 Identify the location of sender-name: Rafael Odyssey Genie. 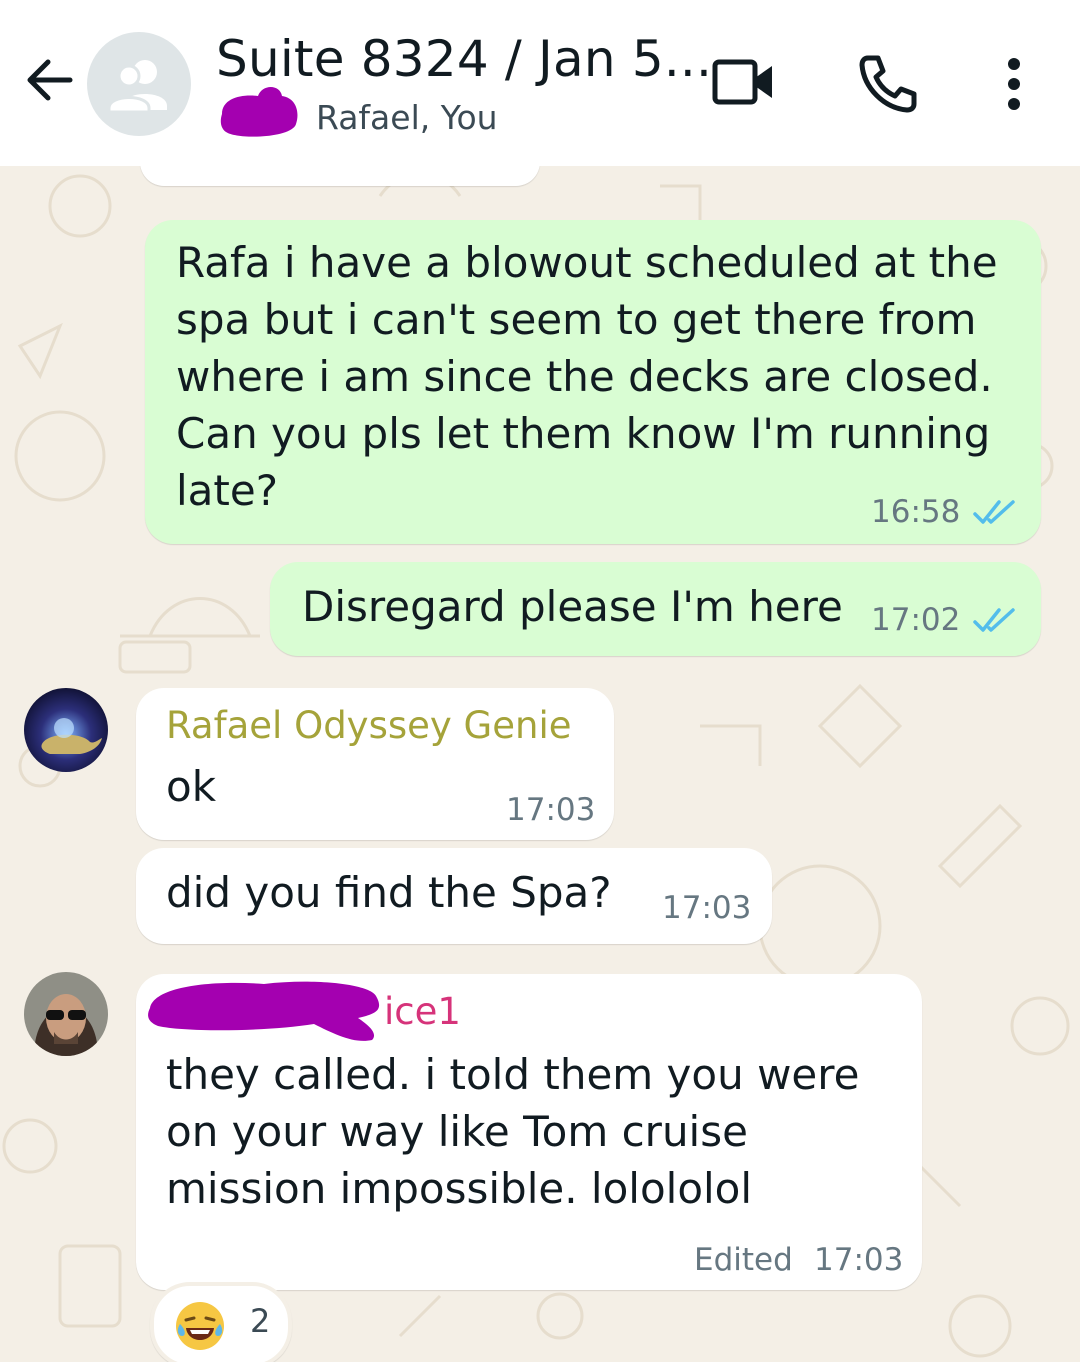
(368, 725).